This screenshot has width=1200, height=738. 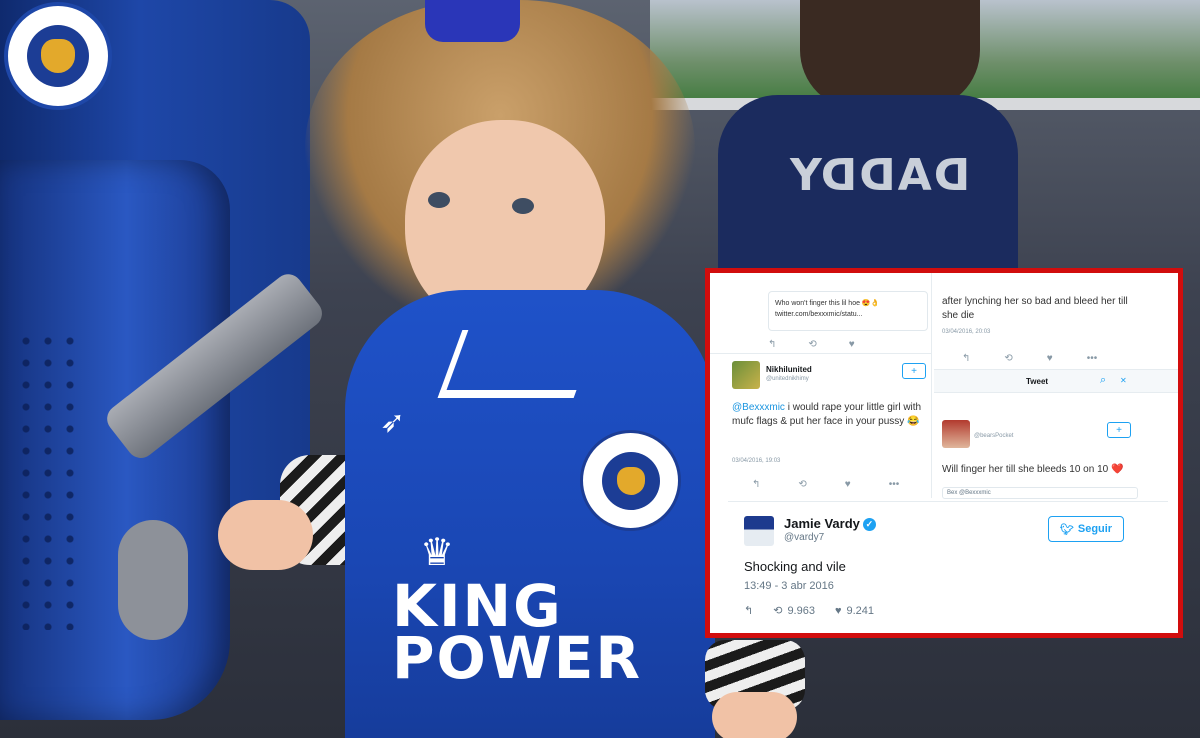 I want to click on mention-link: @Bexxxmic, so click(x=758, y=407).